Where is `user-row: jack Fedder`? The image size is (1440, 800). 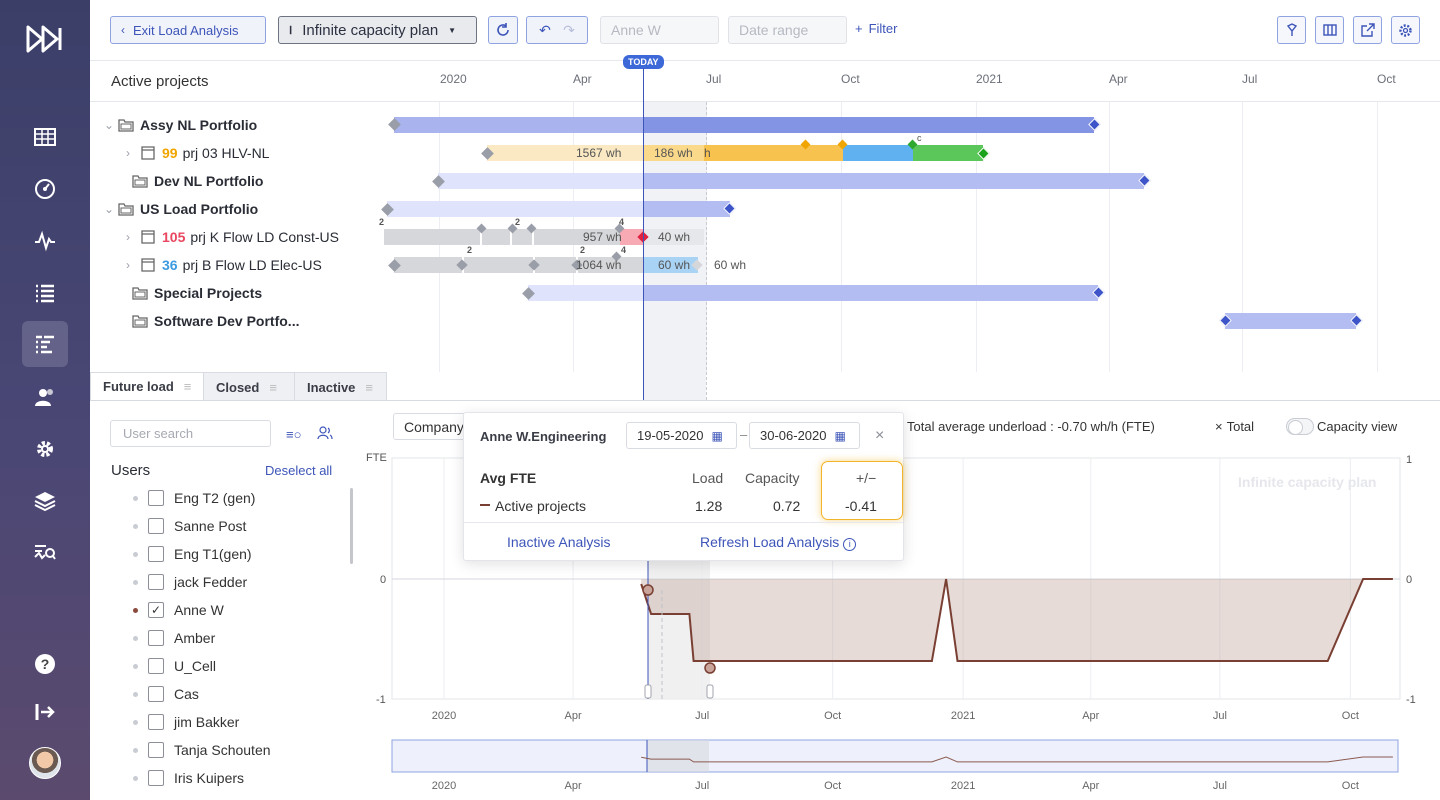
user-row: jack Fedder is located at coordinates (190, 582).